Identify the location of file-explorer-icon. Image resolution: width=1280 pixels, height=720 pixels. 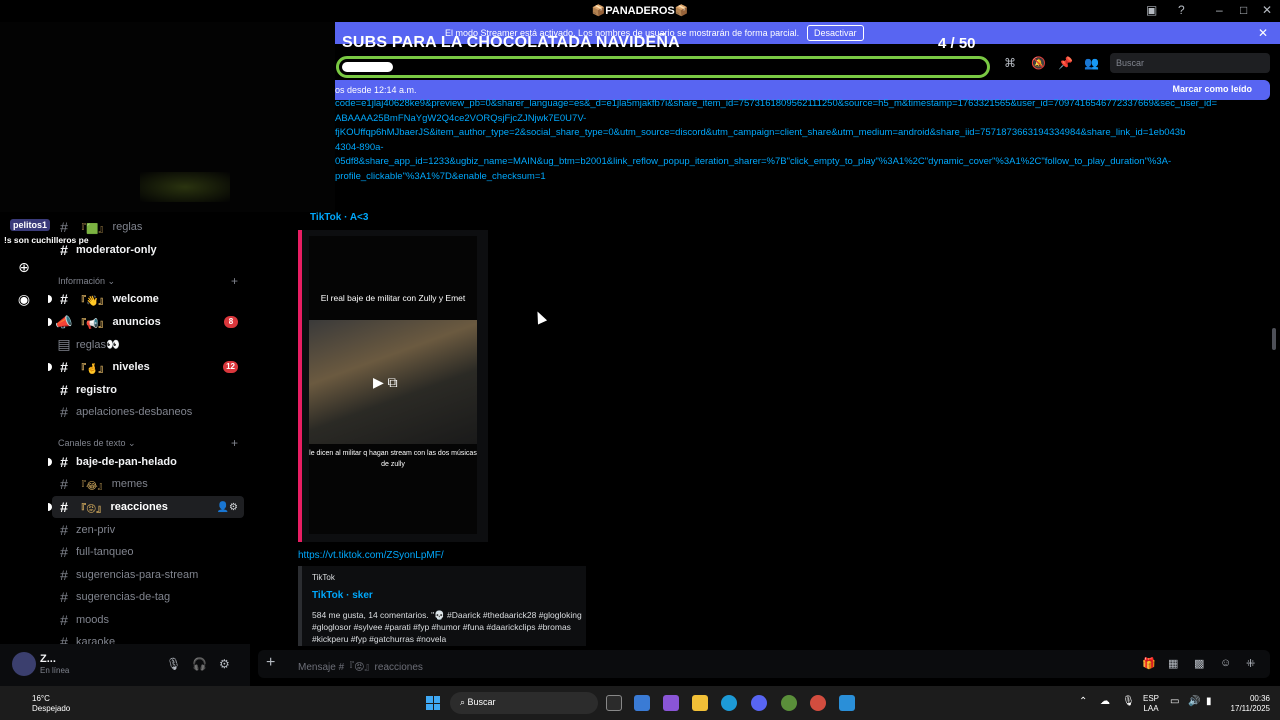
(700, 703).